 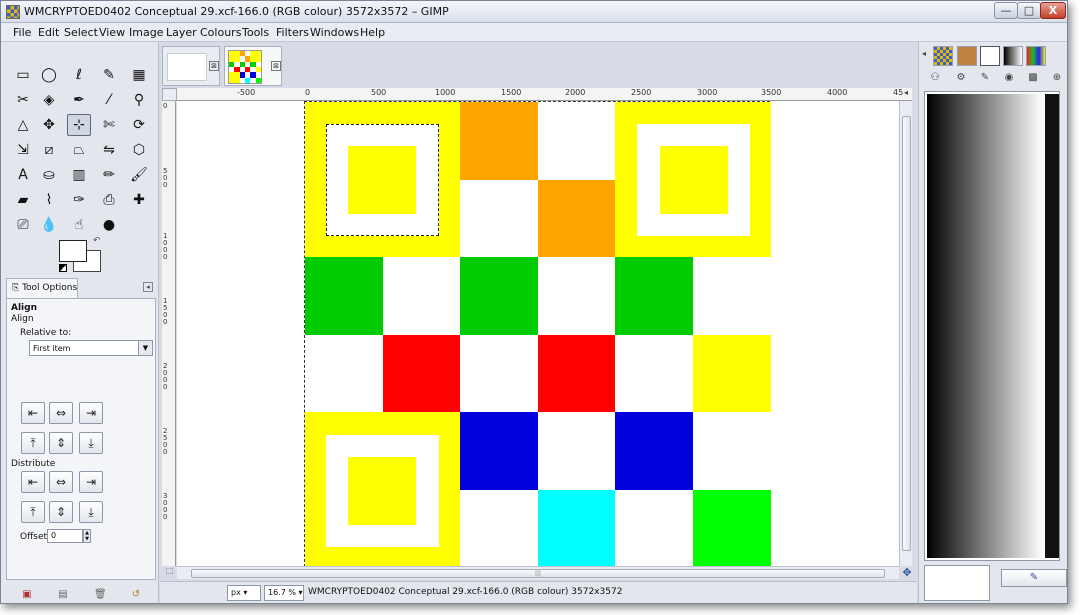 I want to click on eraser-icon: ▰, so click(x=23, y=200).